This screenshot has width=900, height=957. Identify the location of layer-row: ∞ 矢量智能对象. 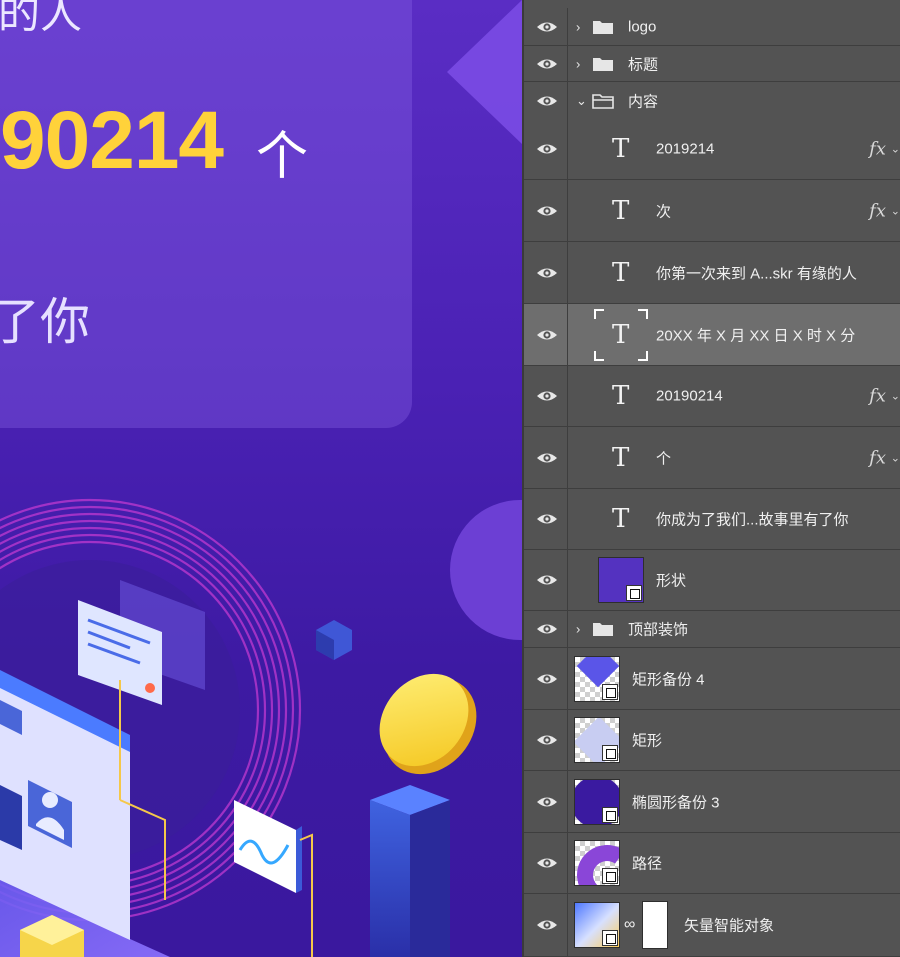
(712, 925).